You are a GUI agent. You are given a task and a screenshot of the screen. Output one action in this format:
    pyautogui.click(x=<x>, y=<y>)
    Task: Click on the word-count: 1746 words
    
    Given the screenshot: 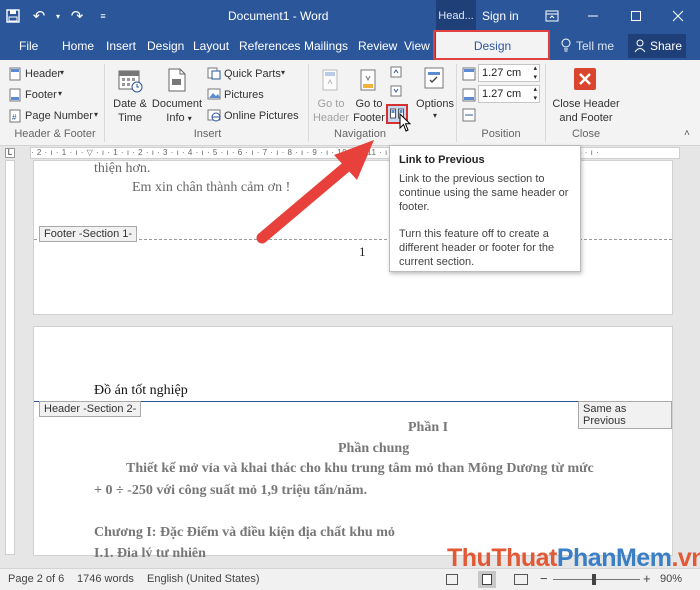 What is the action you would take?
    pyautogui.click(x=105, y=579)
    